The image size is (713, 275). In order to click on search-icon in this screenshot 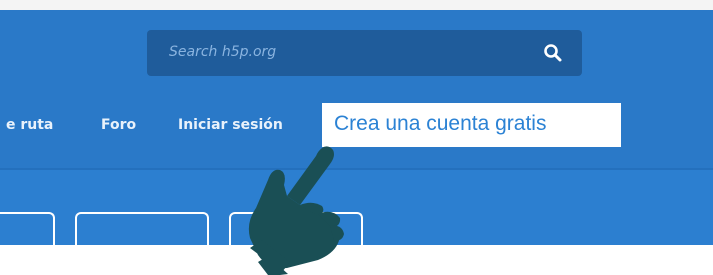, I will do `click(553, 53)`.